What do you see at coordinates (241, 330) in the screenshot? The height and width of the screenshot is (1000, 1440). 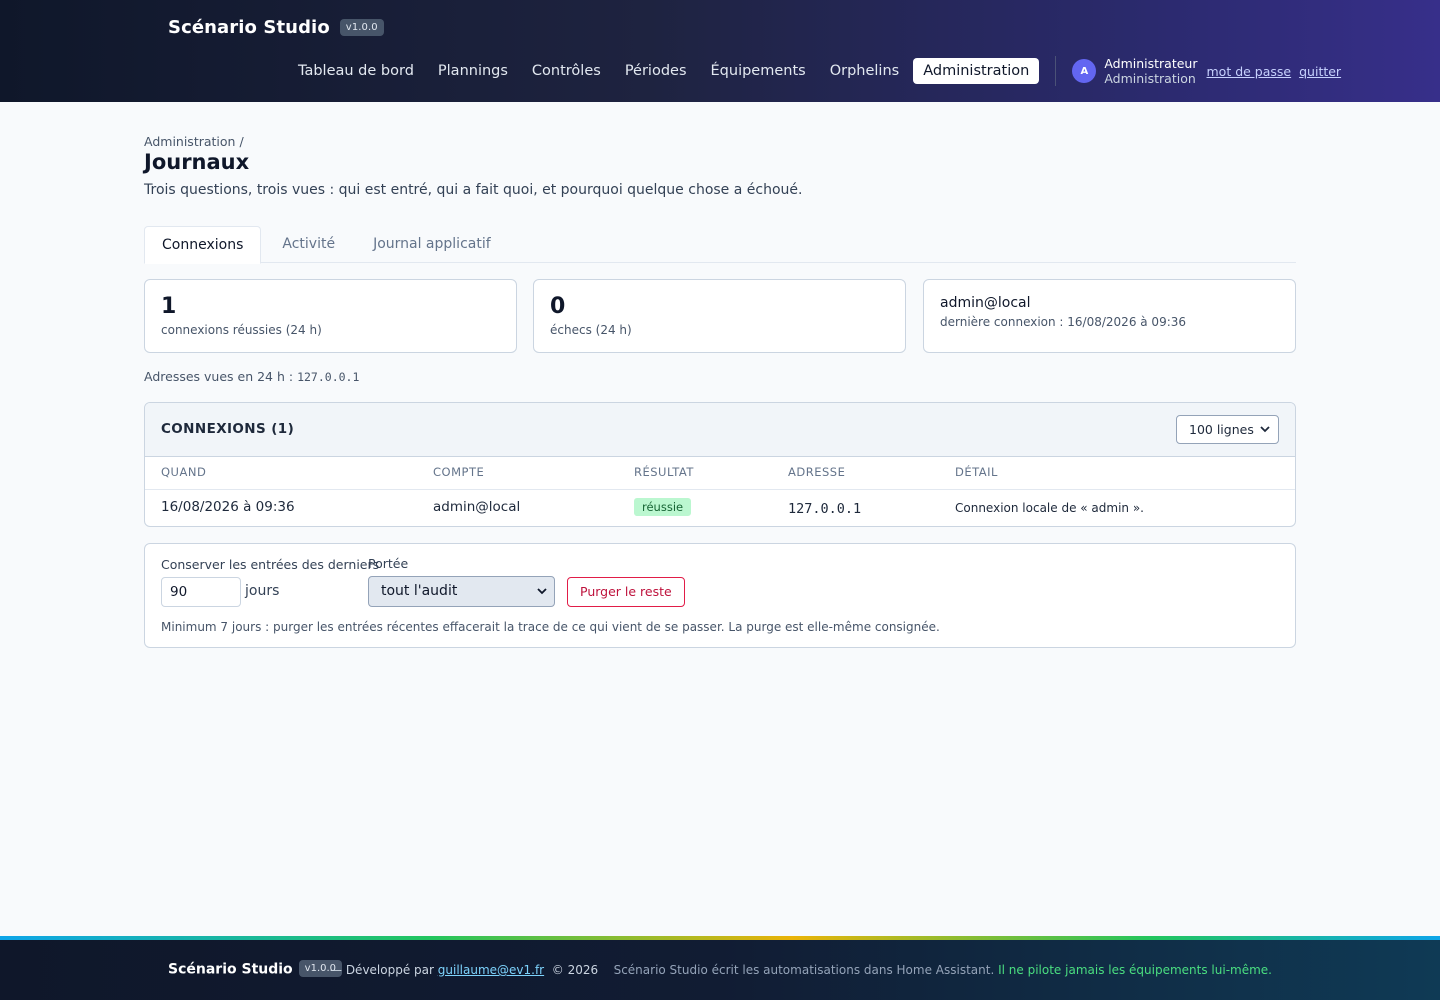 I see `stat-success-label: connexions réussies (24 h)` at bounding box center [241, 330].